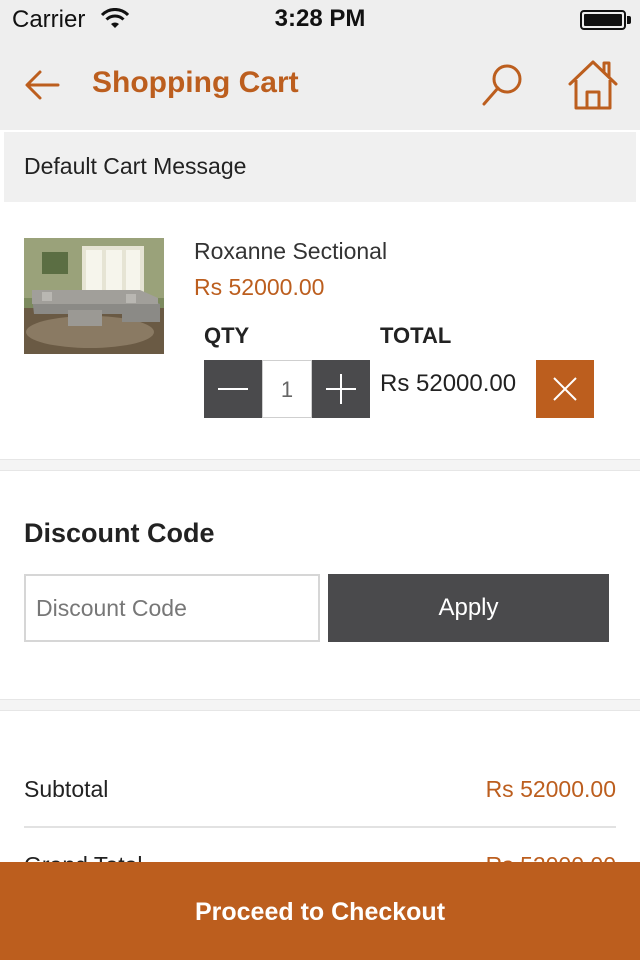  Describe the element at coordinates (603, 20) in the screenshot. I see `battery-icon` at that location.